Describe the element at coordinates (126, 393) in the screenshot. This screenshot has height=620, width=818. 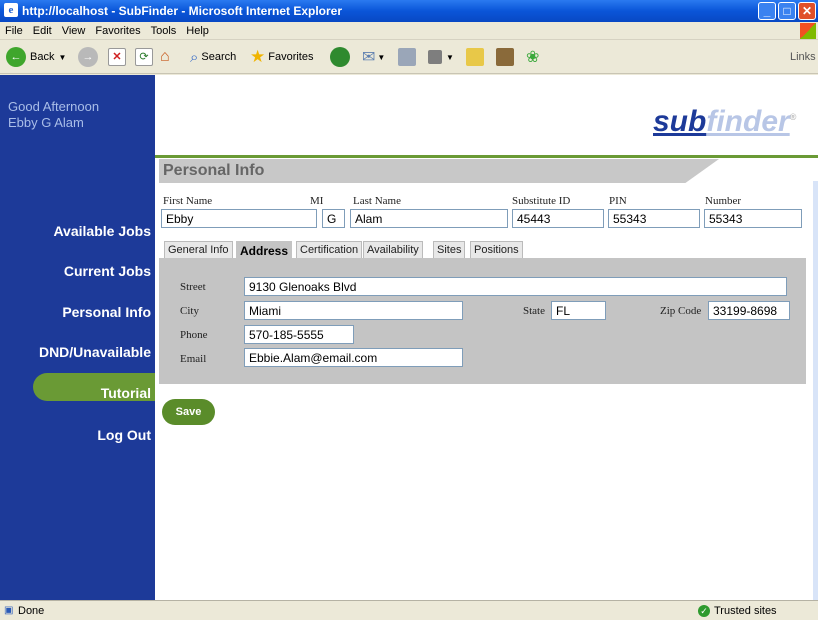
I see `nav-tutorial: Tutorial` at that location.